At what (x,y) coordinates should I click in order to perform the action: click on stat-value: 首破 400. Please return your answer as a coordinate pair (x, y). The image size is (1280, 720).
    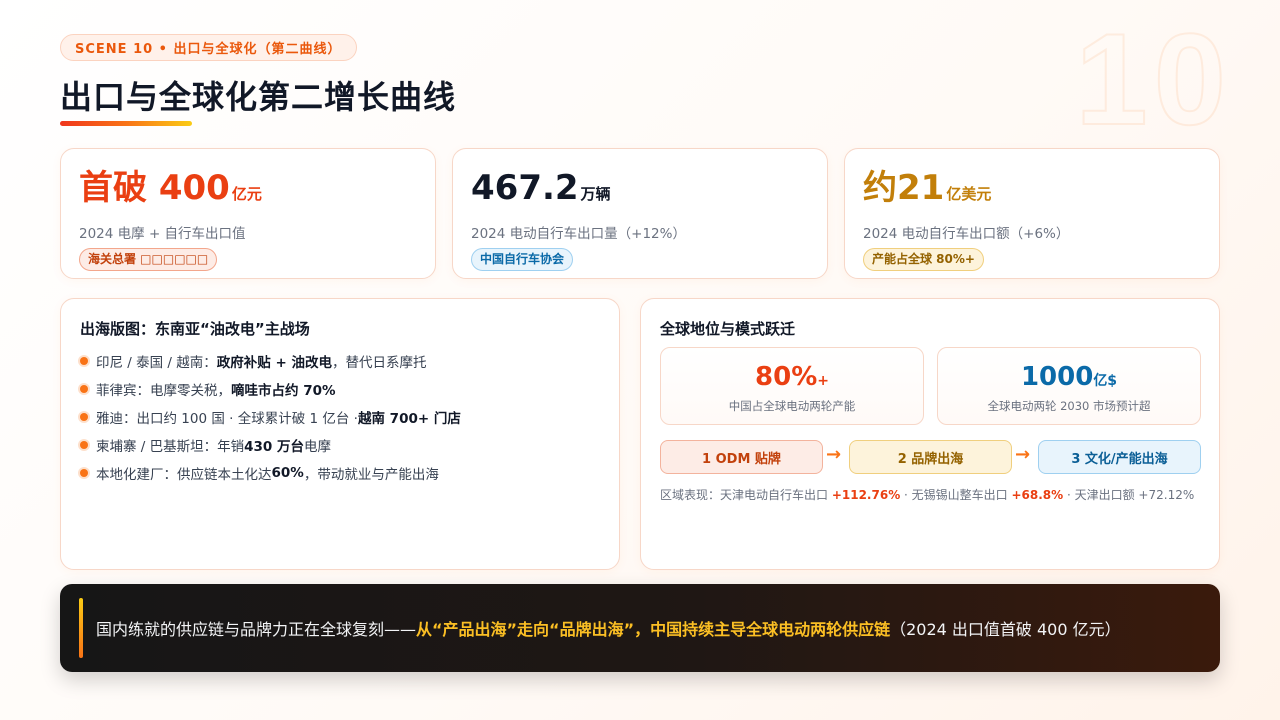
    Looking at the image, I should click on (154, 188).